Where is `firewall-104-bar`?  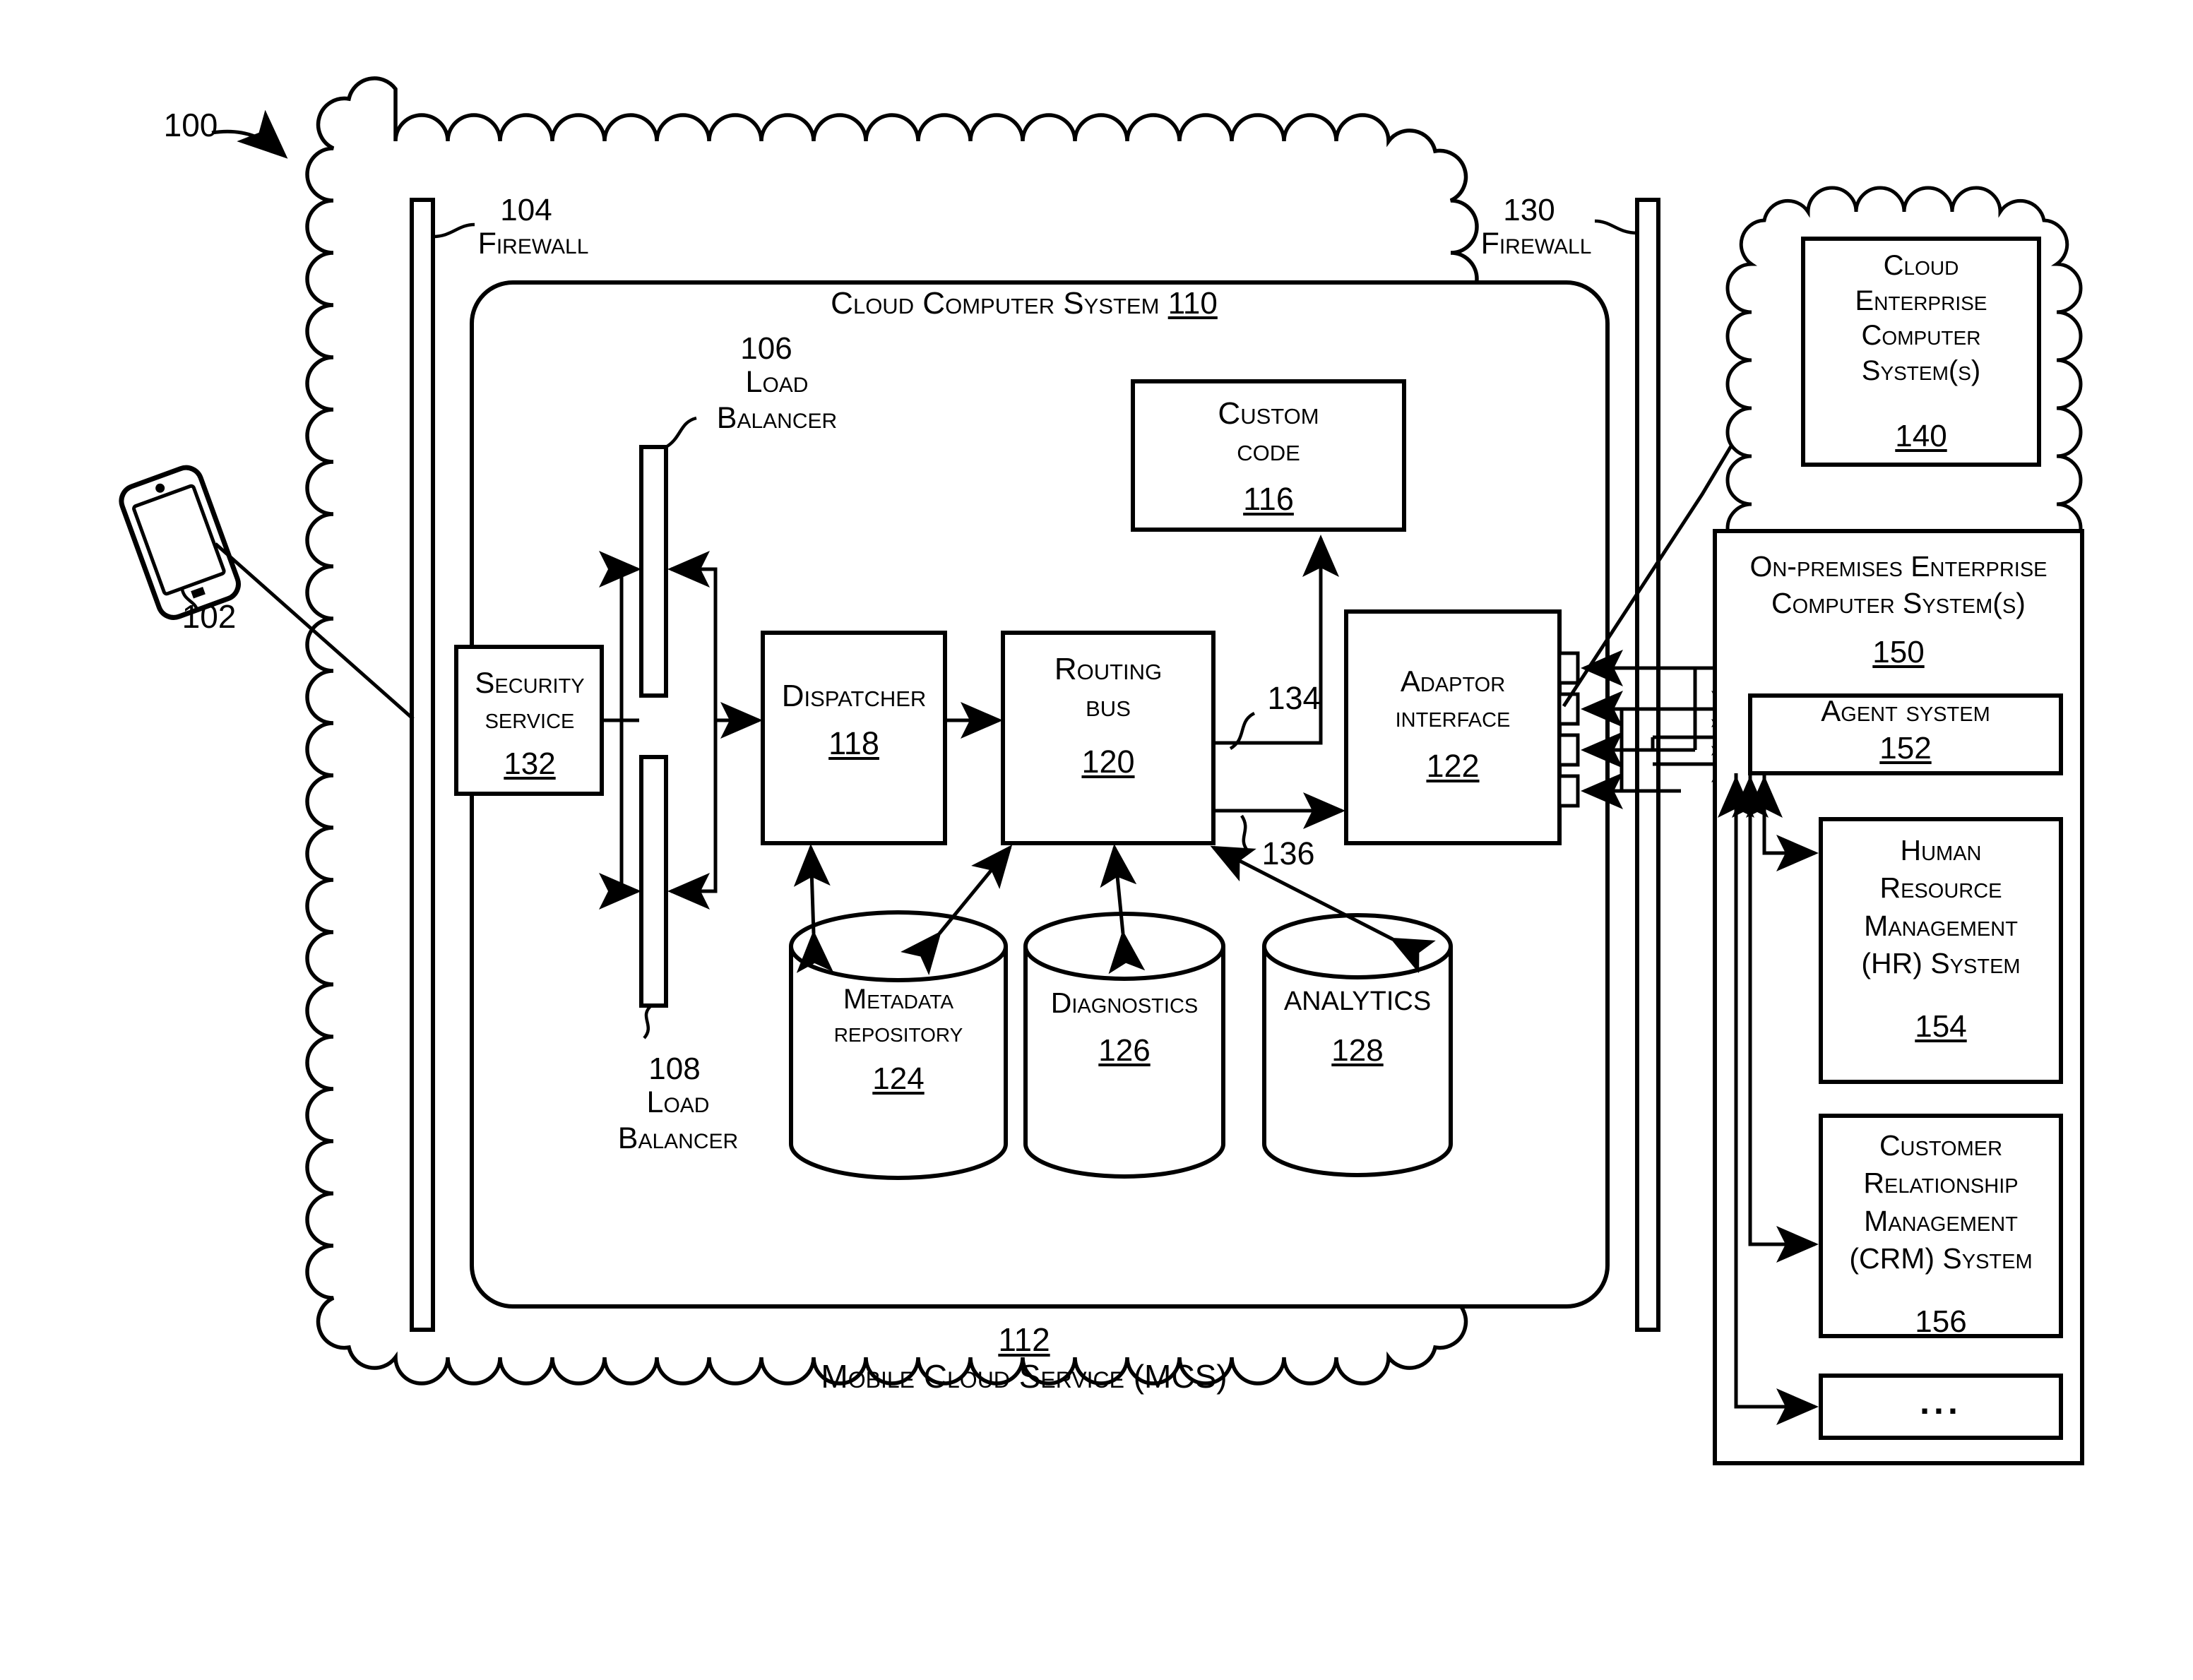
firewall-104-bar is located at coordinates (422, 765).